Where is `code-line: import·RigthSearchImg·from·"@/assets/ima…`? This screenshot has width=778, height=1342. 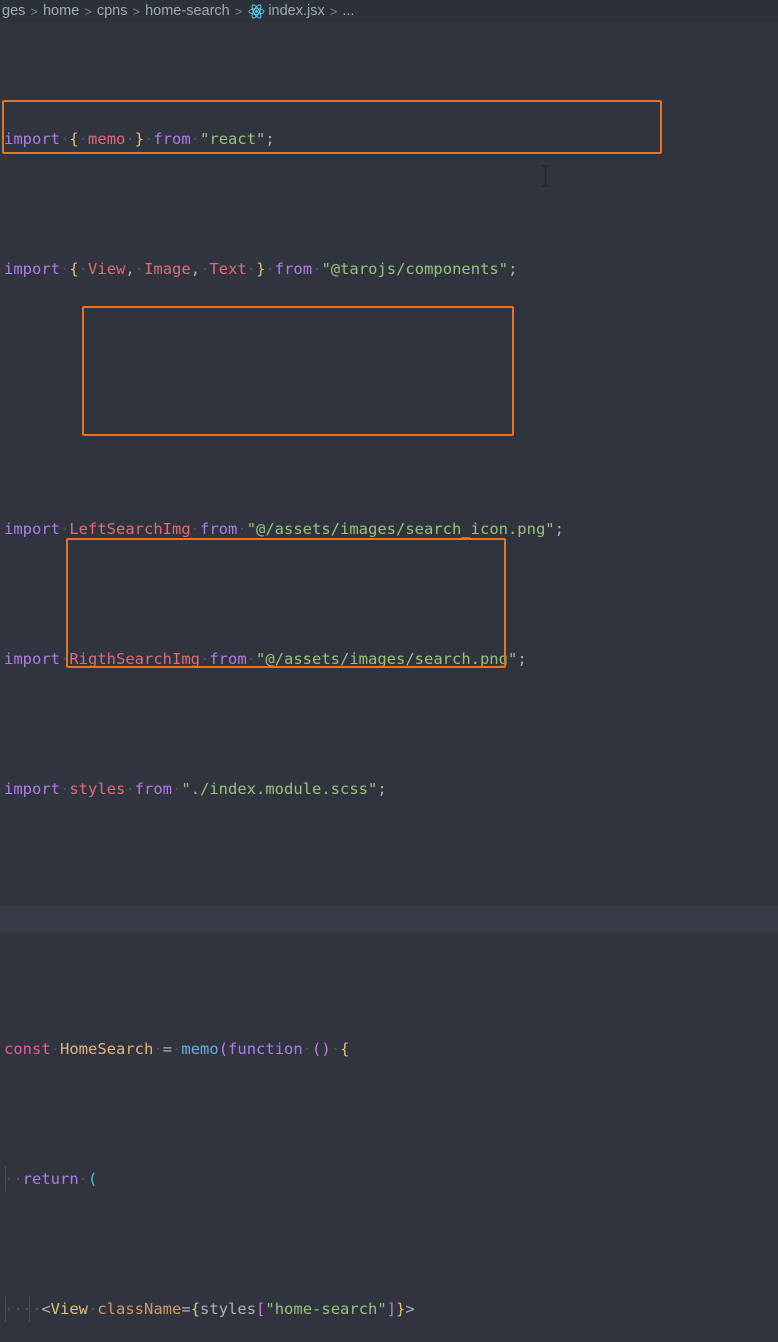 code-line: import·RigthSearchImg·from·"@/assets/ima… is located at coordinates (389, 659).